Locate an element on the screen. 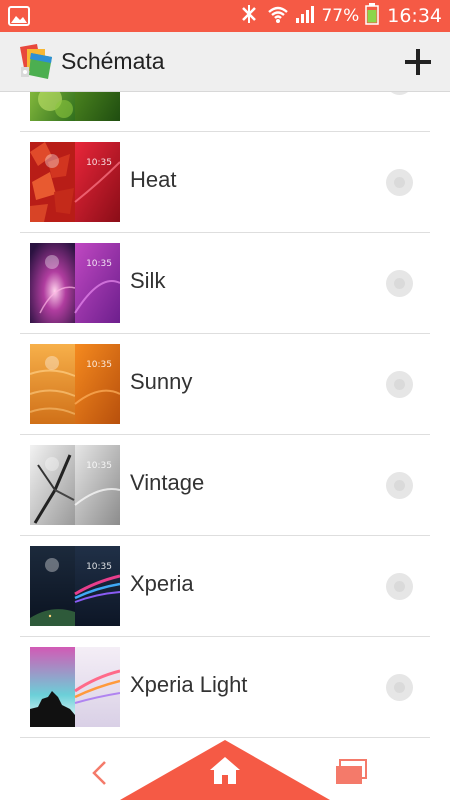 The height and width of the screenshot is (800, 450). theme-name: Sunny is located at coordinates (161, 381).